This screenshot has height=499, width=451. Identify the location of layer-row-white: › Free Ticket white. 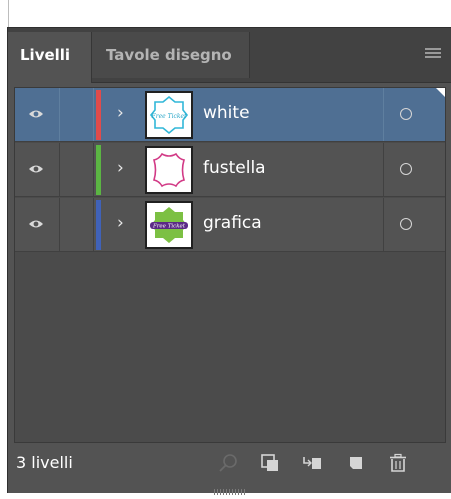
(230, 115).